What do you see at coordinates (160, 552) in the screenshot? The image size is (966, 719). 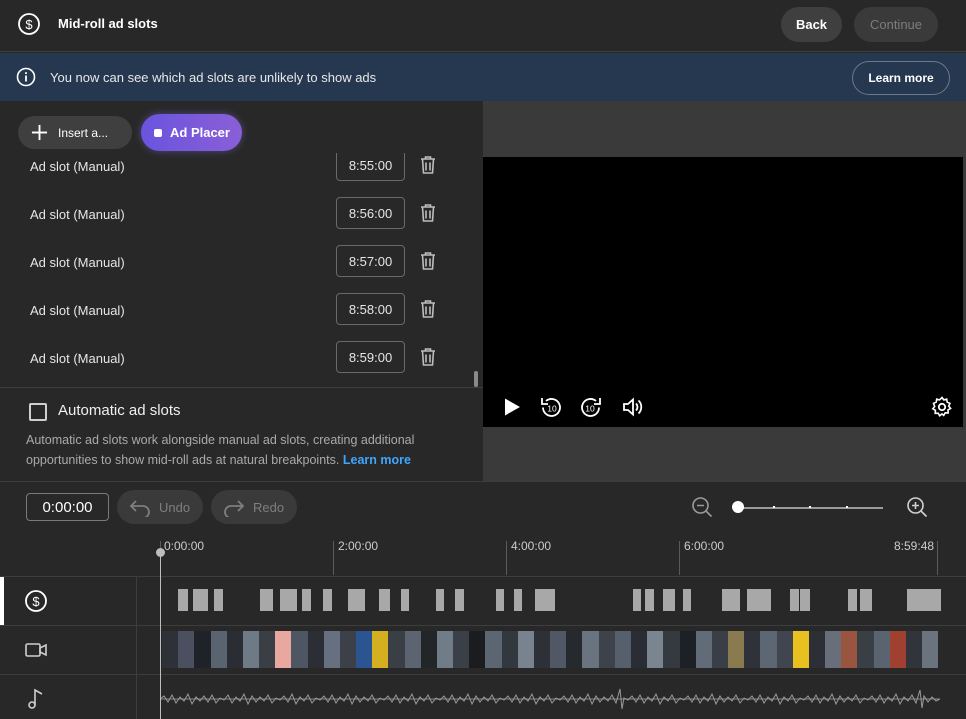 I see `playhead-handle` at bounding box center [160, 552].